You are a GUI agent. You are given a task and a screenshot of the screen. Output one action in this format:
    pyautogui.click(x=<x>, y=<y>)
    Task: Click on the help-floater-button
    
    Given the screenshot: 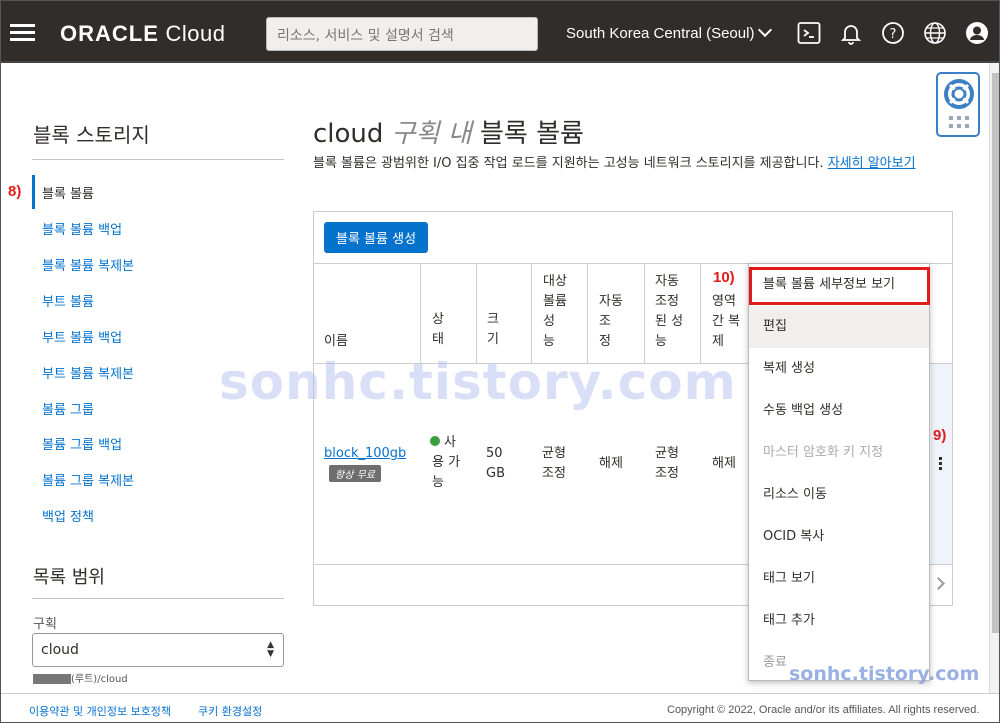 What is the action you would take?
    pyautogui.click(x=958, y=104)
    